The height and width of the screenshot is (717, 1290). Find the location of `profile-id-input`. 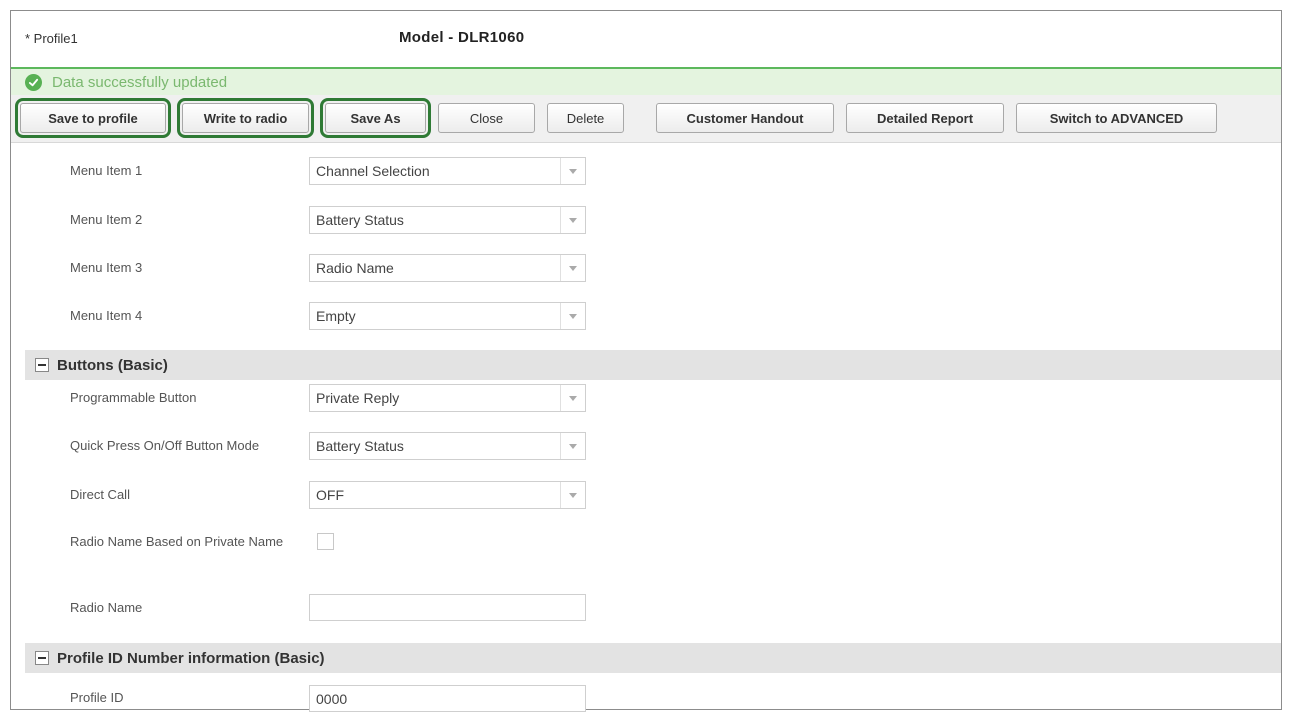

profile-id-input is located at coordinates (447, 698).